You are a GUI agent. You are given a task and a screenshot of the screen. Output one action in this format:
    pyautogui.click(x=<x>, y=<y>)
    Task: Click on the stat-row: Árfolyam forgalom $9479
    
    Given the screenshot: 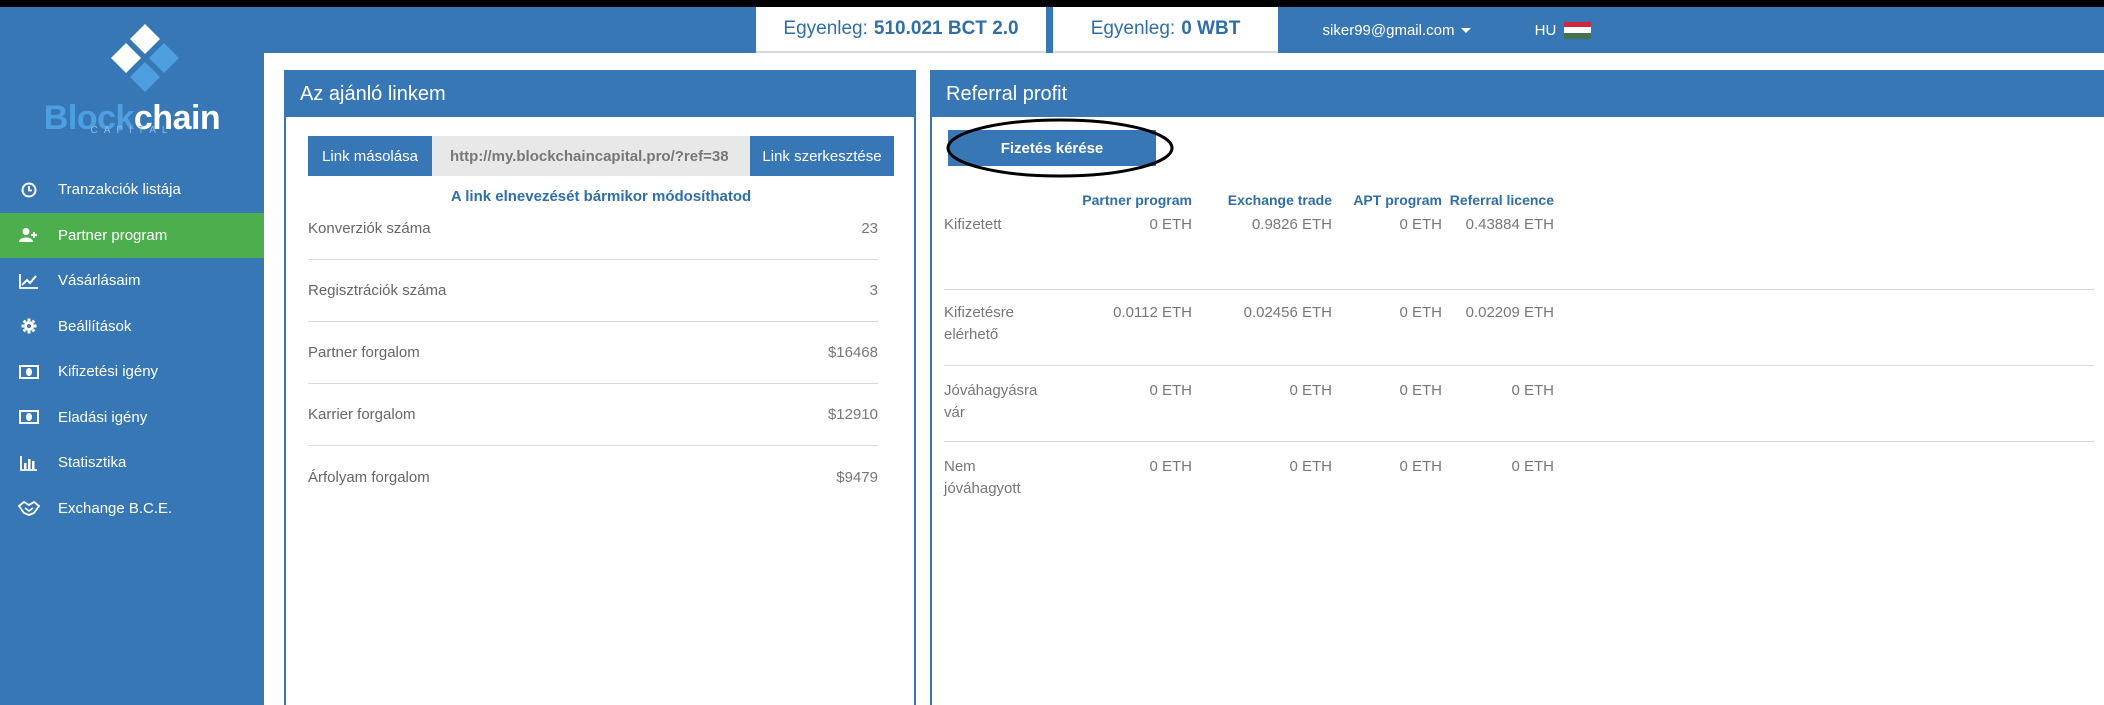 What is the action you would take?
    pyautogui.click(x=593, y=477)
    